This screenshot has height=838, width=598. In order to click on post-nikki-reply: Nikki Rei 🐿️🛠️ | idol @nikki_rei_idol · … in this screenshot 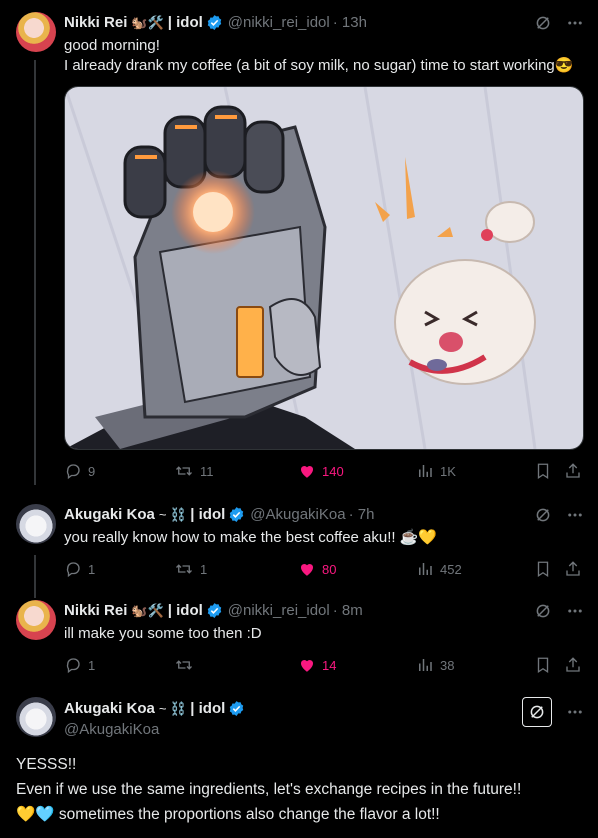, I will do `click(299, 637)`.